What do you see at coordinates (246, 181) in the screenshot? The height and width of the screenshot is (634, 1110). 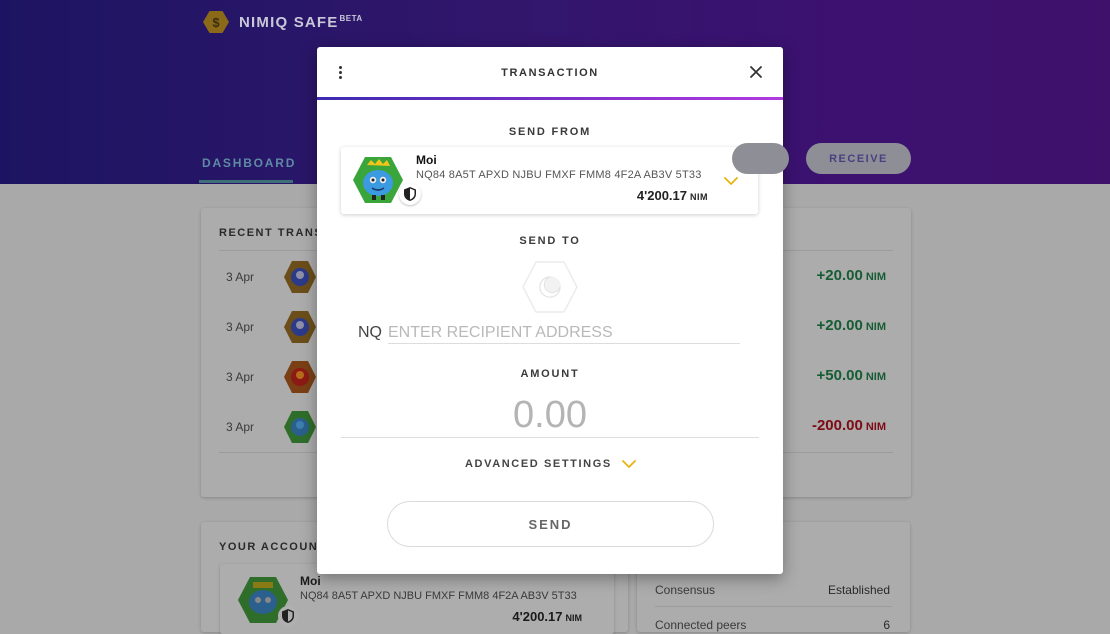 I see `active-tab-indicator` at bounding box center [246, 181].